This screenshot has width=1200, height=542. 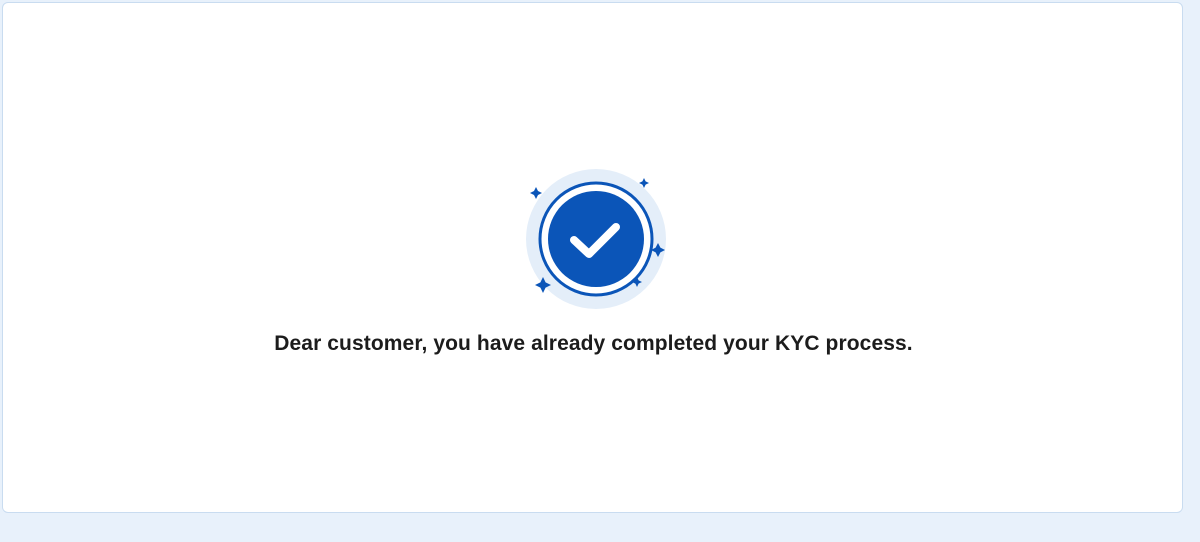 What do you see at coordinates (1192, 257) in the screenshot?
I see `page-scrollbar` at bounding box center [1192, 257].